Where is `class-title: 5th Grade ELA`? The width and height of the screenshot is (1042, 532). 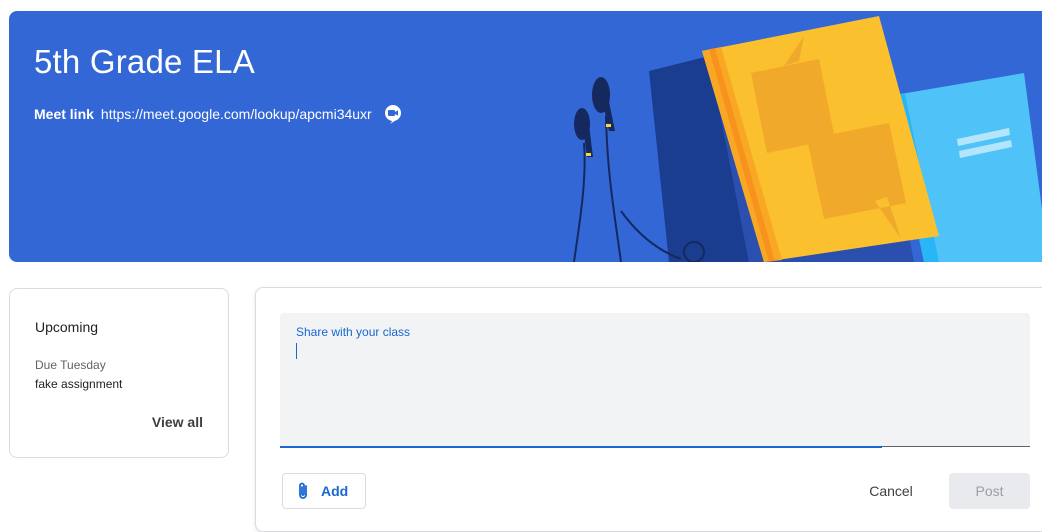 class-title: 5th Grade ELA is located at coordinates (144, 61).